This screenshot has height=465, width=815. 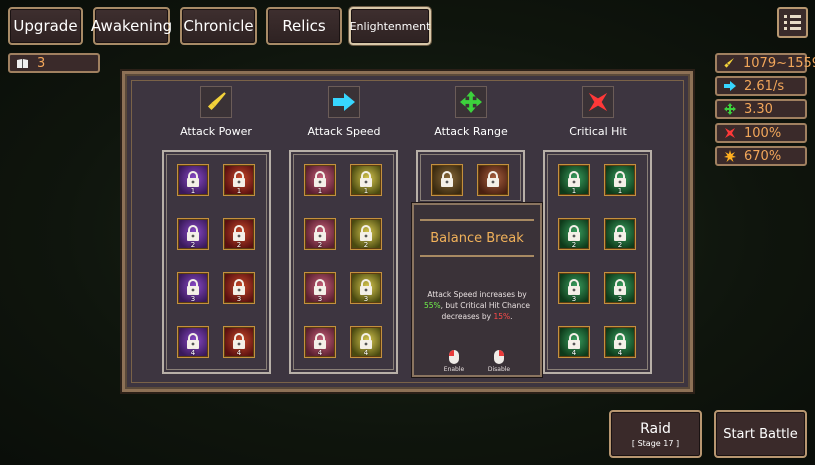 What do you see at coordinates (41, 63) in the screenshot?
I see `book-count: 3` at bounding box center [41, 63].